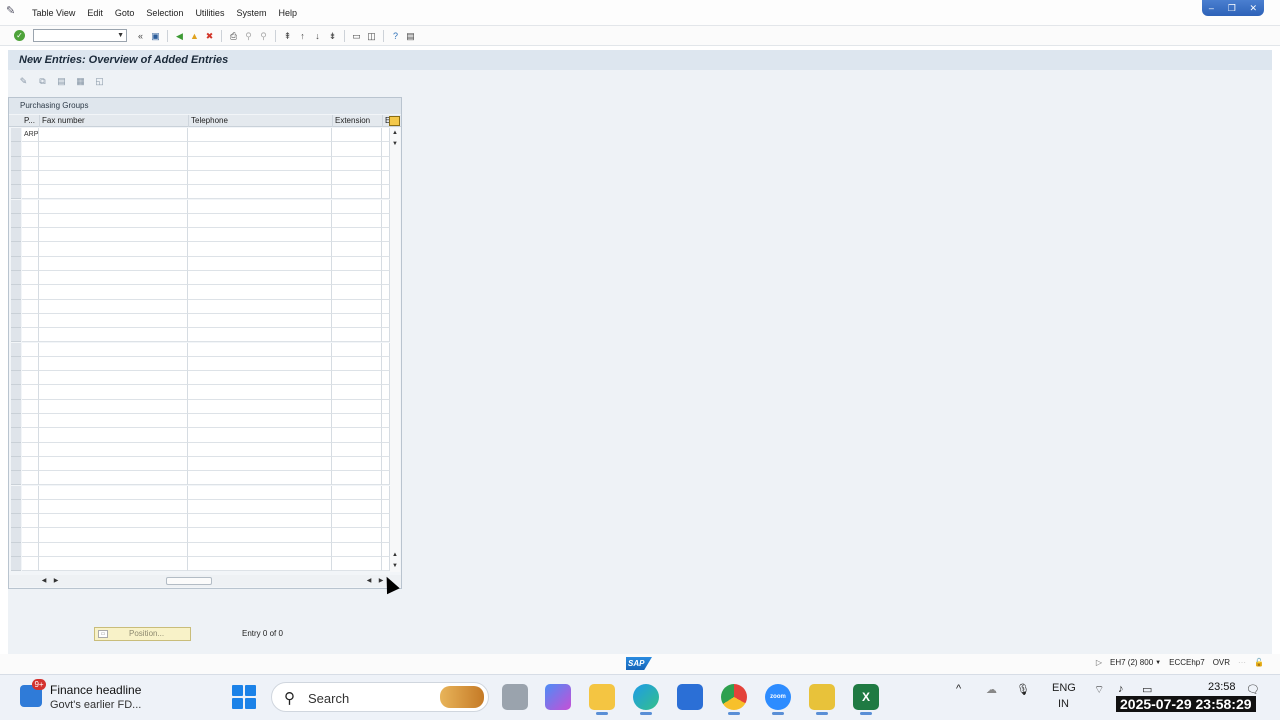  Describe the element at coordinates (53, 13) in the screenshot. I see `menu-table-view: Table View` at that location.